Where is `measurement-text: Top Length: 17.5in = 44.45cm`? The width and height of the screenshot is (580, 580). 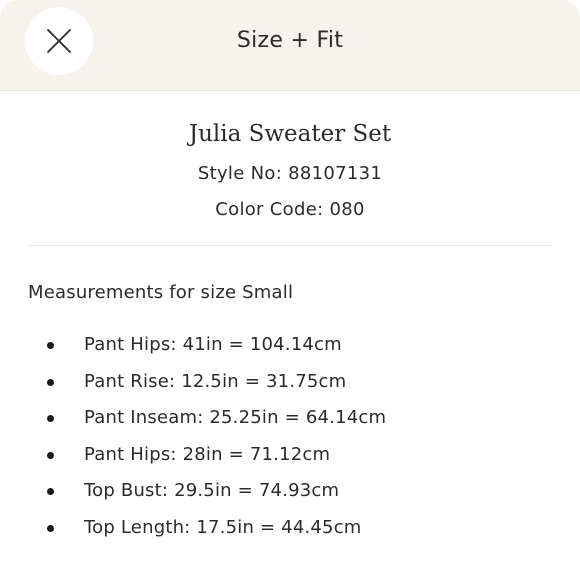 measurement-text: Top Length: 17.5in = 44.45cm is located at coordinates (223, 527).